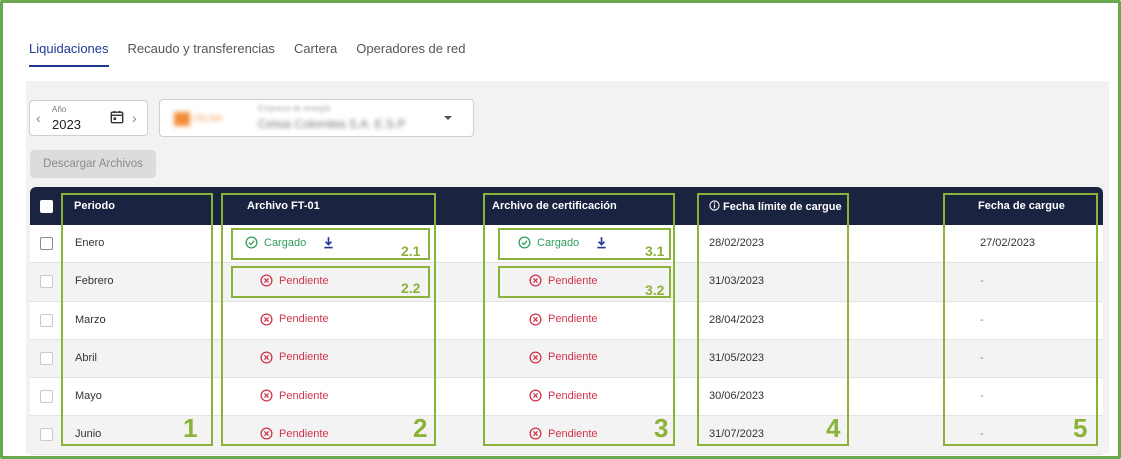  What do you see at coordinates (1008, 243) in the screenshot?
I see `cell-fecha-cargue: 27/02/2023` at bounding box center [1008, 243].